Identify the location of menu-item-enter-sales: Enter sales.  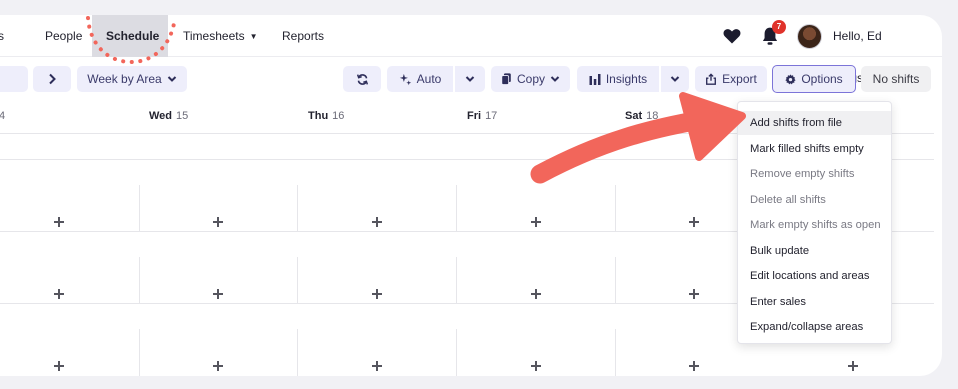
(814, 302).